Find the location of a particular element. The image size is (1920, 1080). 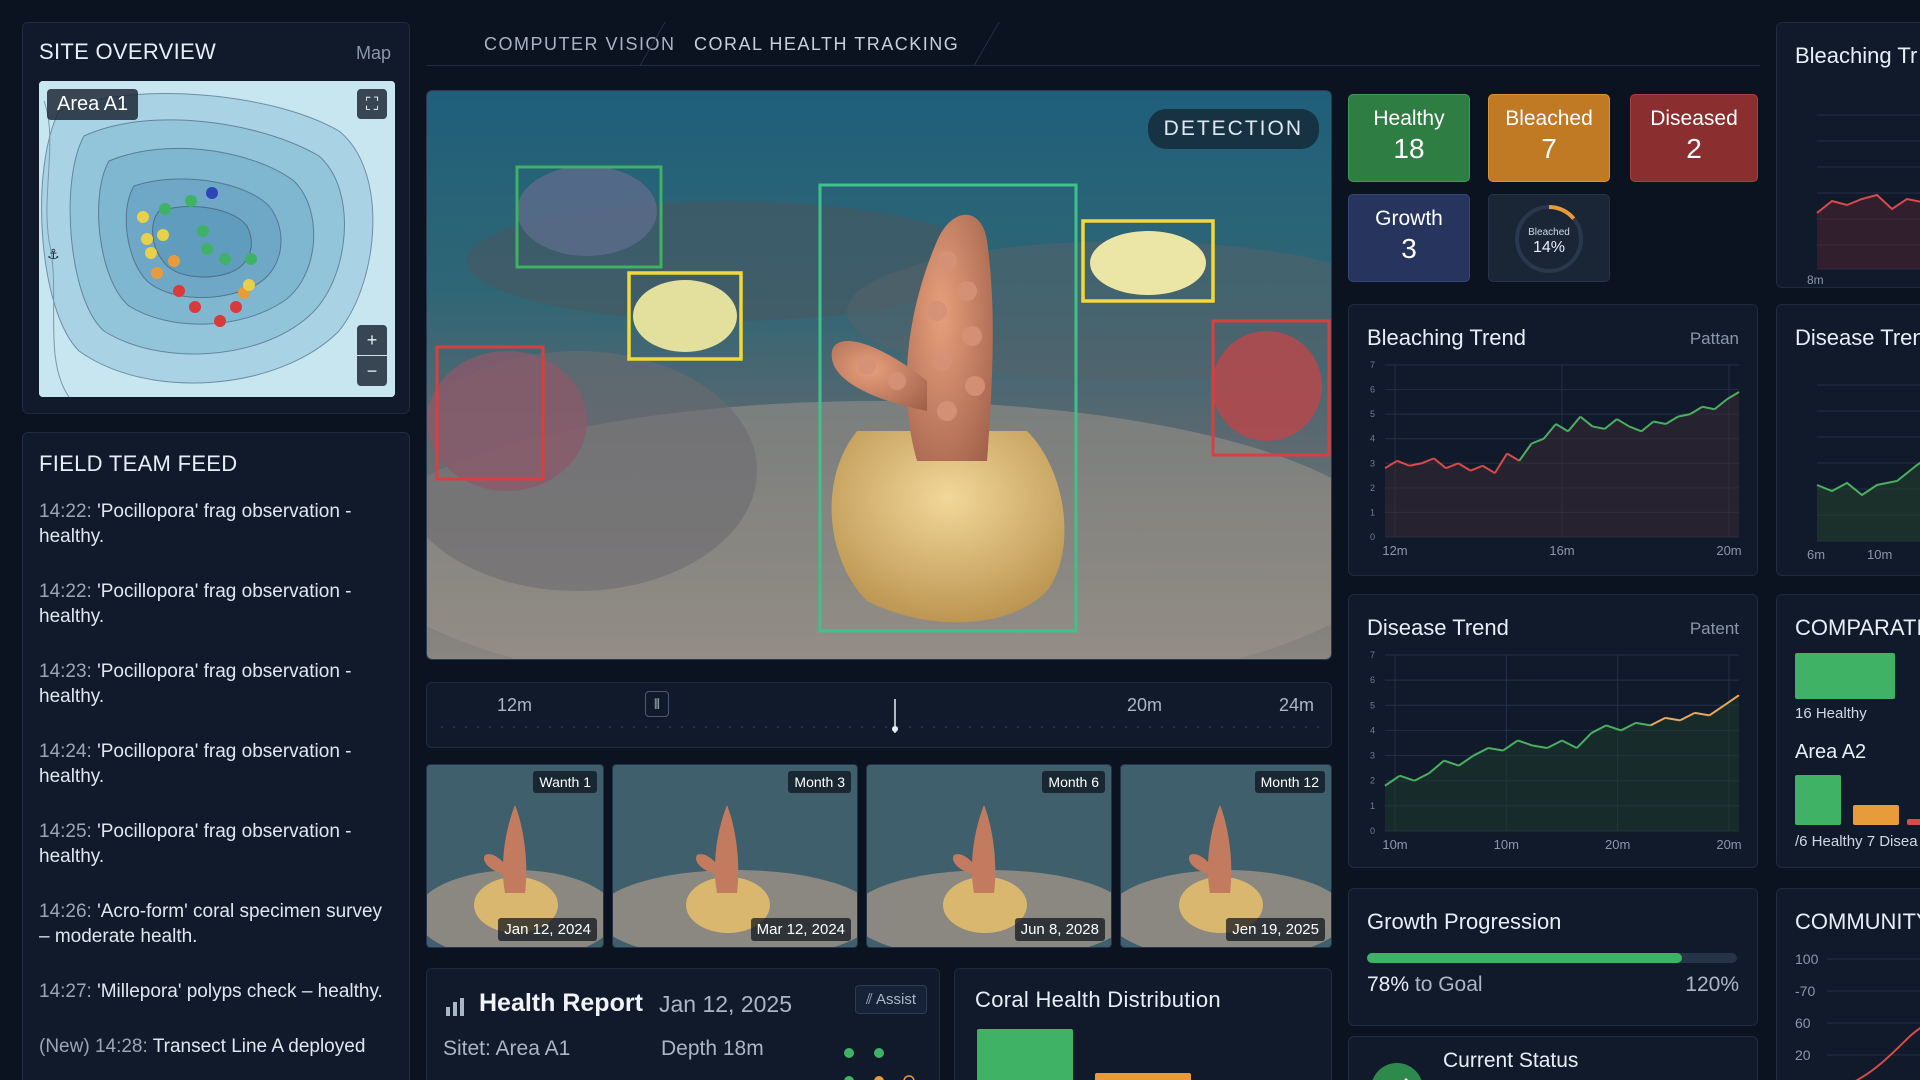

thumbnail-date: Jun 8, 2028 is located at coordinates (1059, 929).